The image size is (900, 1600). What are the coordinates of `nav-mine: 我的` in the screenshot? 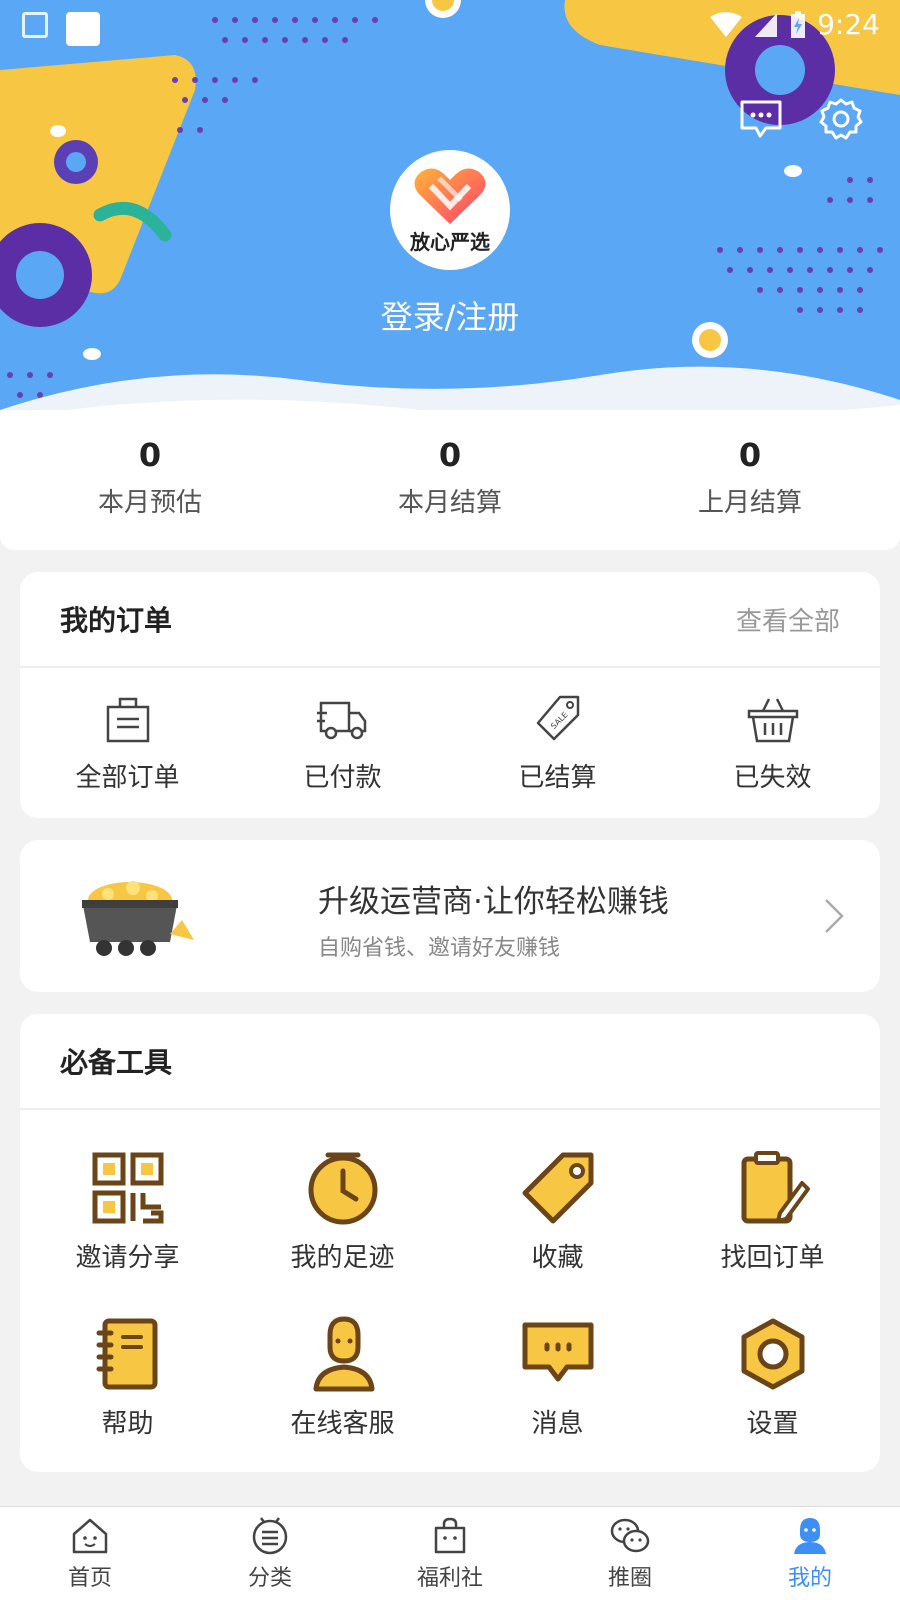 It's located at (810, 1553).